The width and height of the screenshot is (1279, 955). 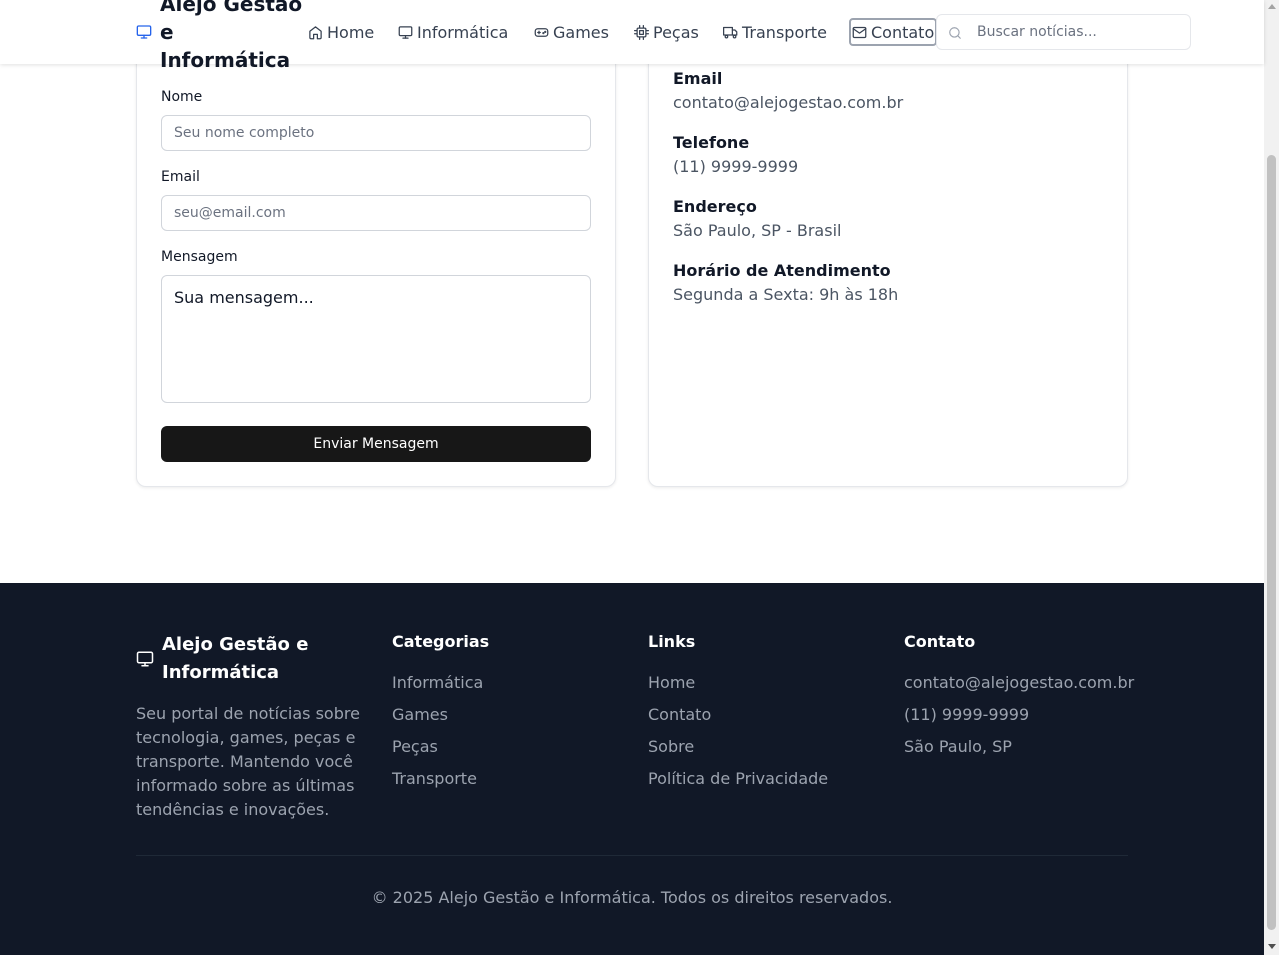 I want to click on nav-home: Home, so click(x=341, y=32).